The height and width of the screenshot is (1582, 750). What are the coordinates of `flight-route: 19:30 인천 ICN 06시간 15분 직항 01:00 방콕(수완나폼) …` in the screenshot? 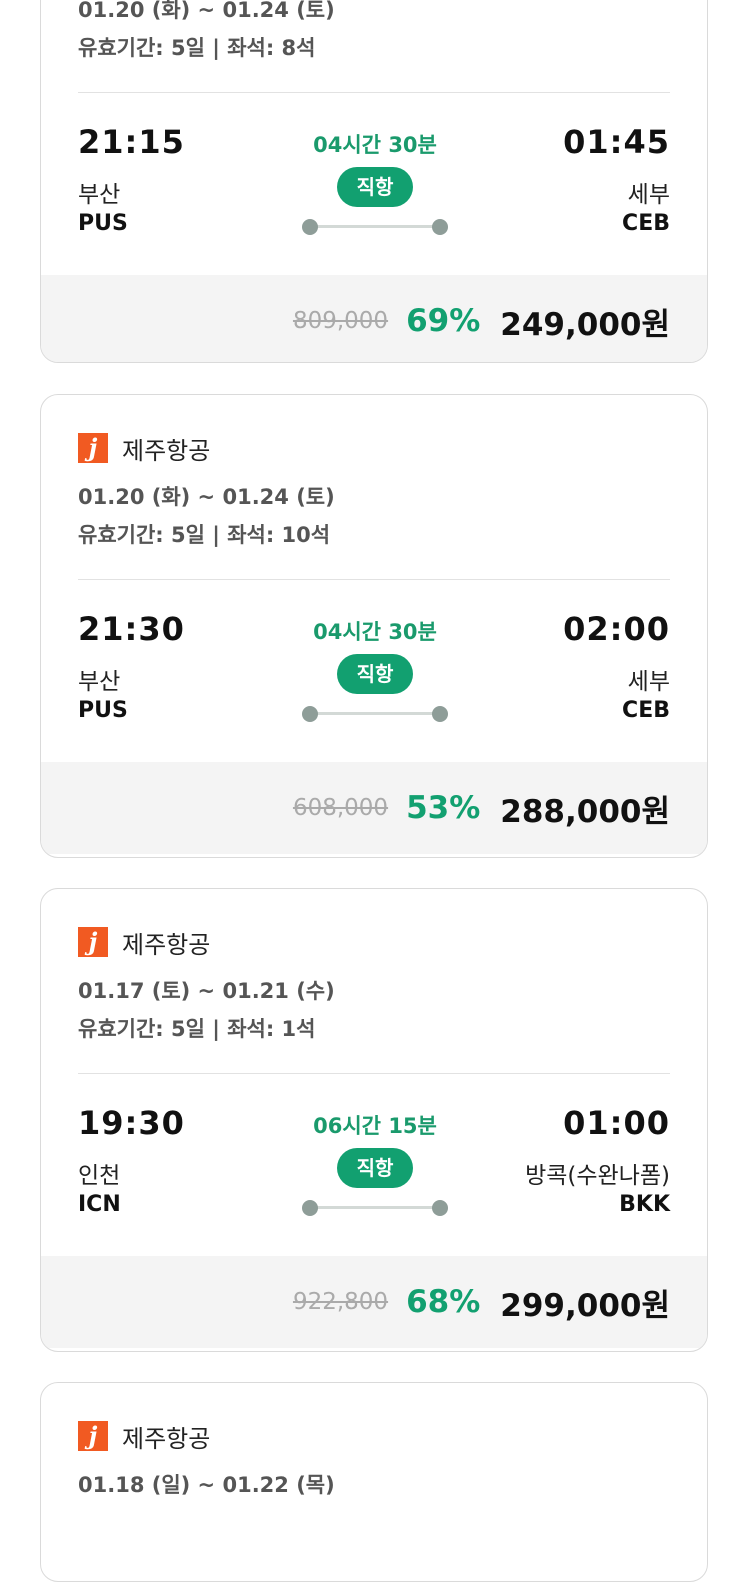 It's located at (374, 1165).